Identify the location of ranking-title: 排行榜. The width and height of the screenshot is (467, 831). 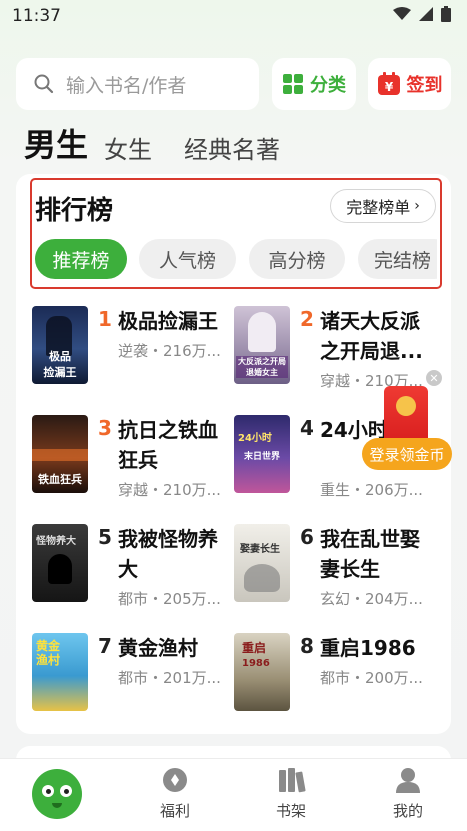
(74, 211).